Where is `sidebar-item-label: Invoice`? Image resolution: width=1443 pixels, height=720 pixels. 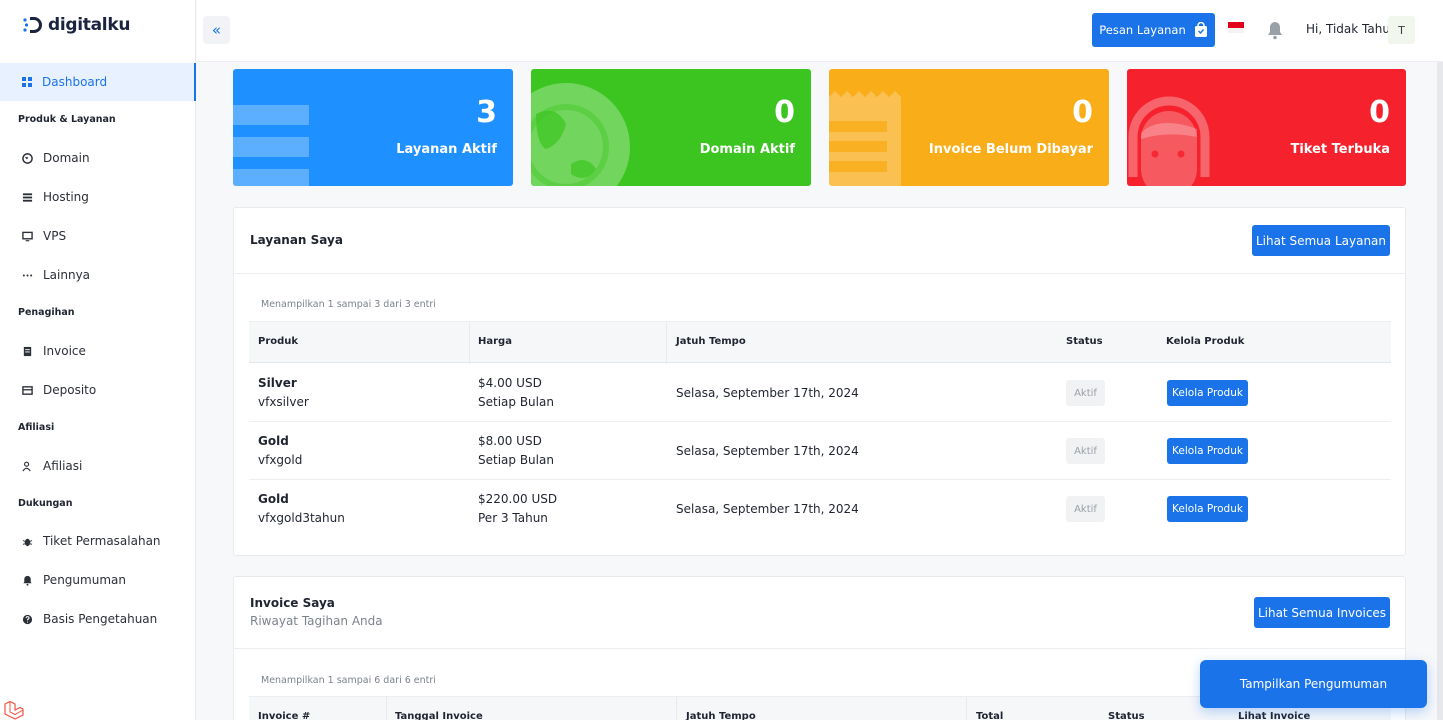 sidebar-item-label: Invoice is located at coordinates (64, 351).